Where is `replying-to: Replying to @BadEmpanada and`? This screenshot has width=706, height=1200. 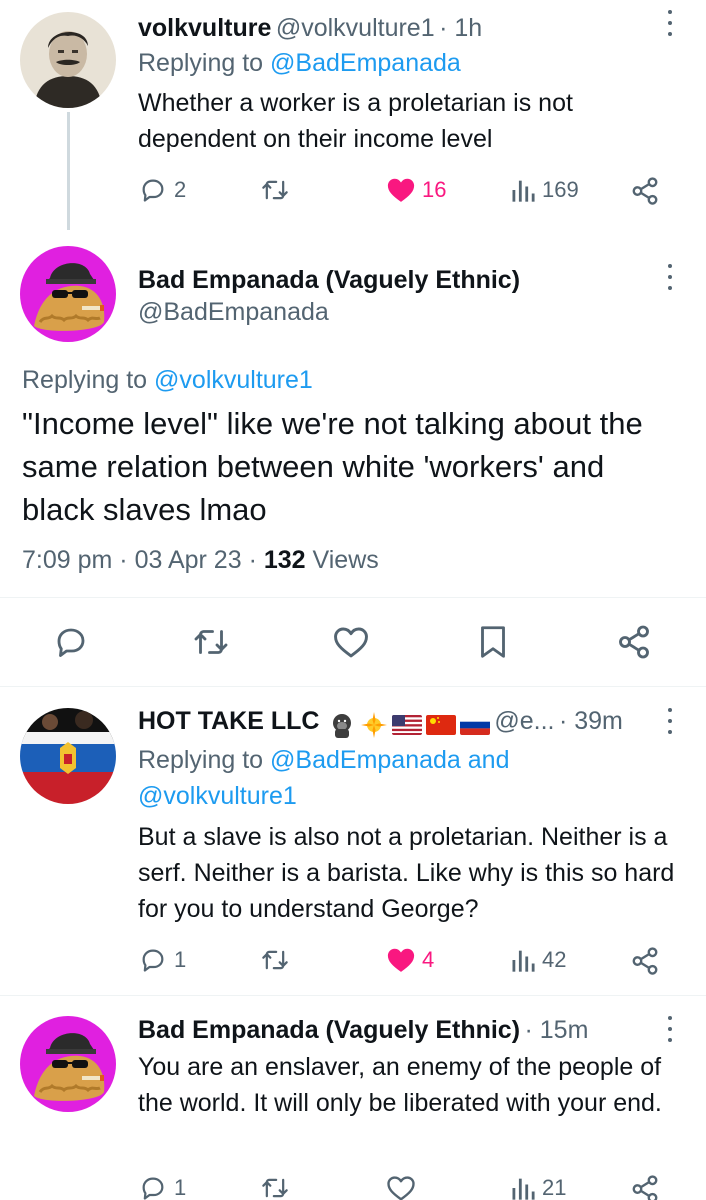 replying-to: Replying to @BadEmpanada and is located at coordinates (323, 760).